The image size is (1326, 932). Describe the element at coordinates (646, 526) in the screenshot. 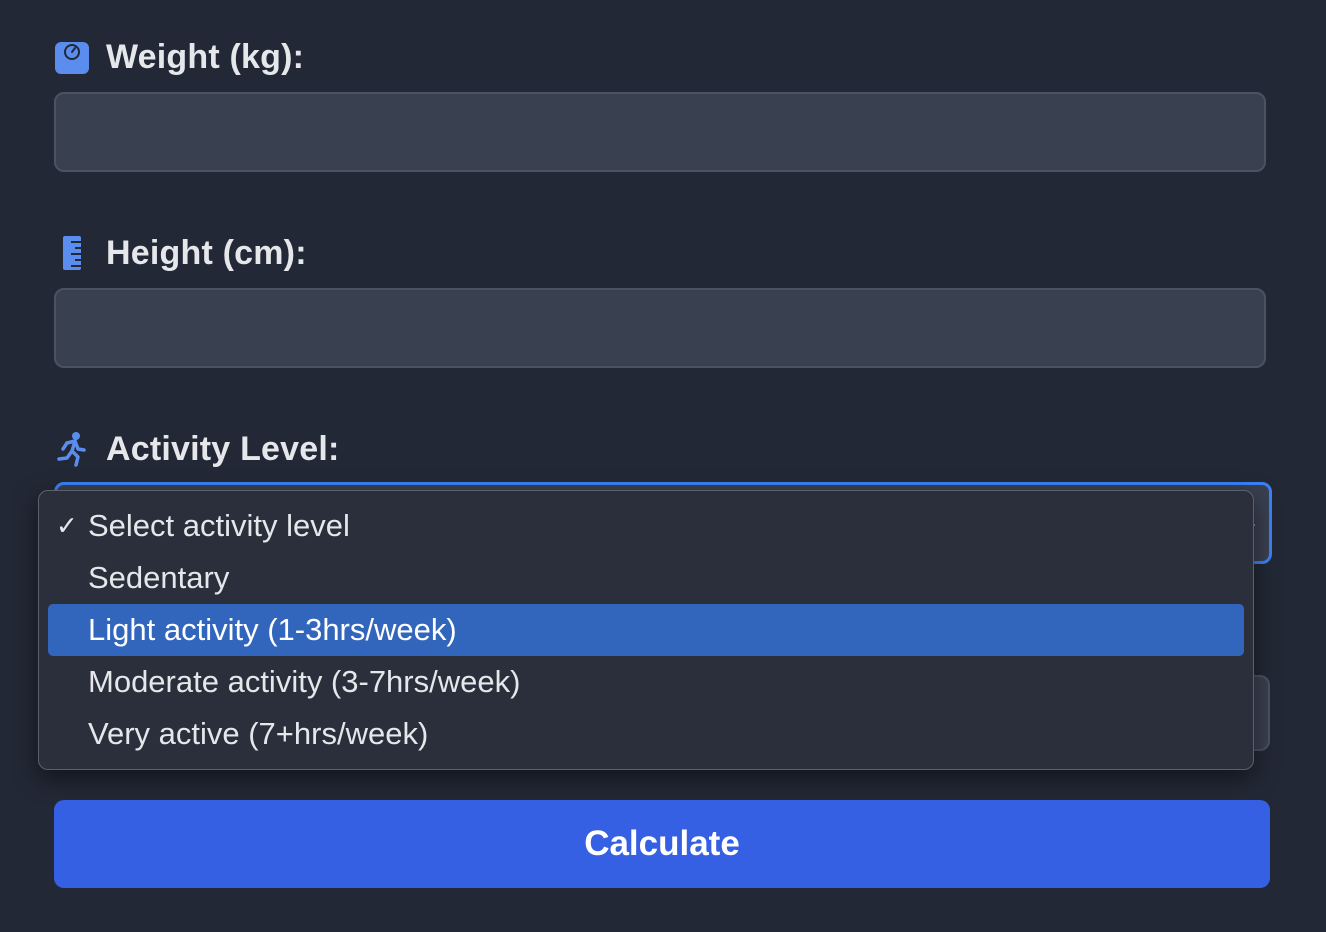

I see `option-select-activity-level: ✓ Select activity level` at that location.